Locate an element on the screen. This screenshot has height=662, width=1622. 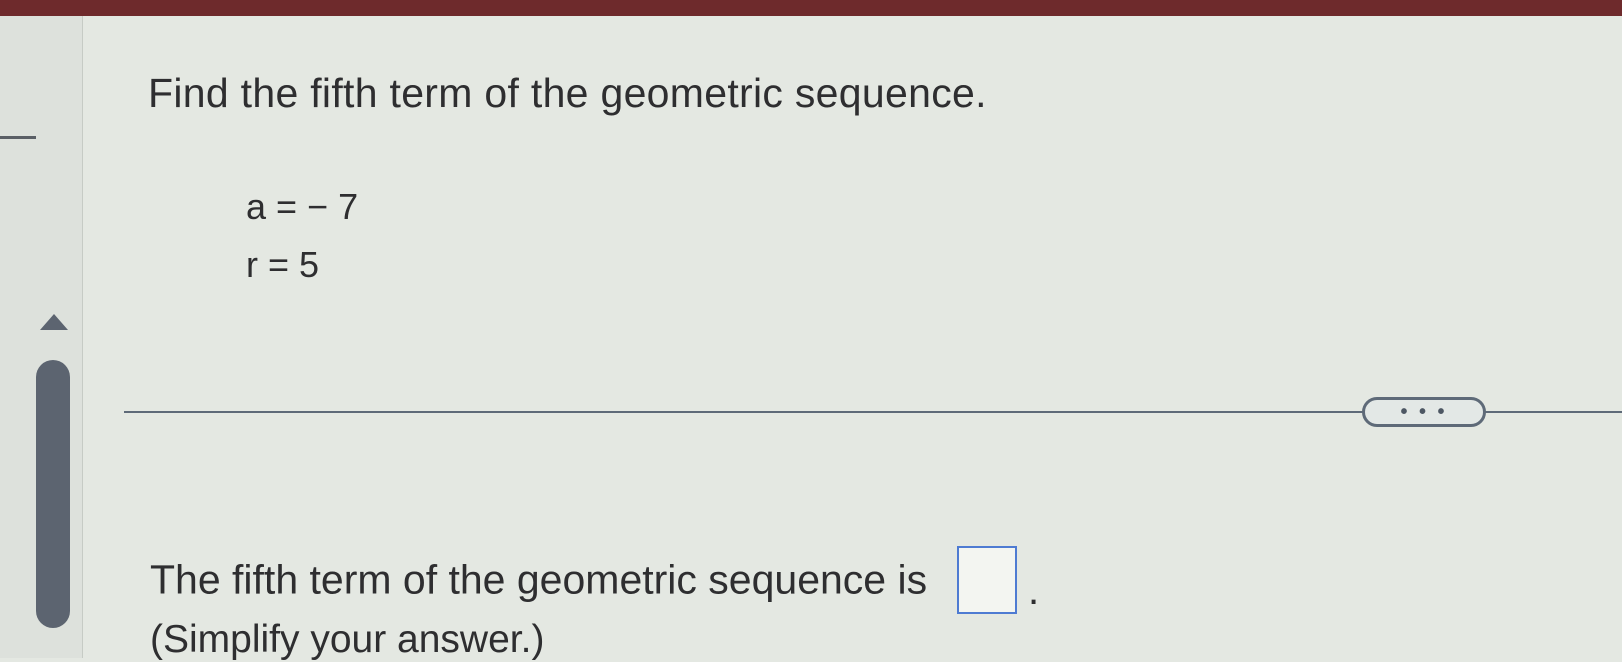
browser-top-bar is located at coordinates (811, 8).